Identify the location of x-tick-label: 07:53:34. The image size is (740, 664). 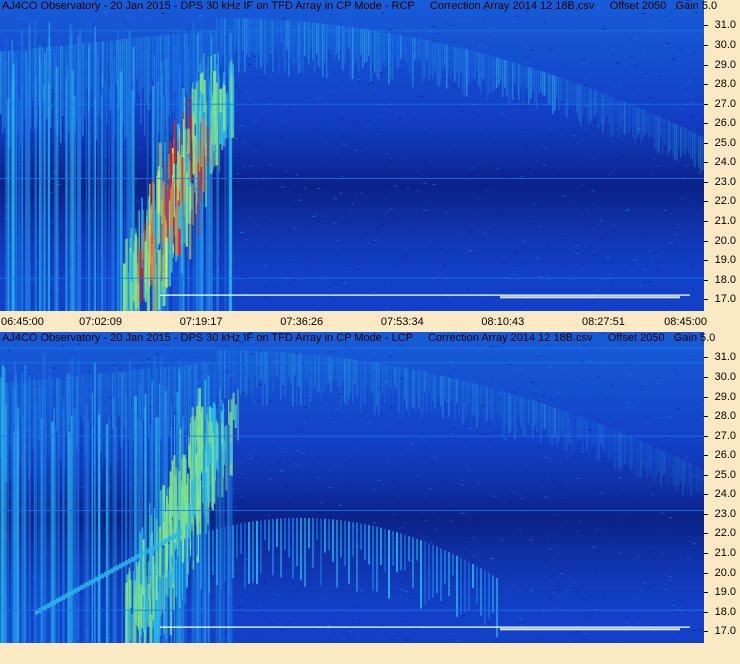
(402, 322).